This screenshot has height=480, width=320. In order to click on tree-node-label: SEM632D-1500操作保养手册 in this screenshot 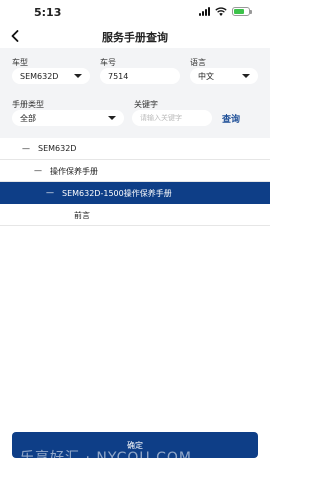, I will do `click(117, 193)`.